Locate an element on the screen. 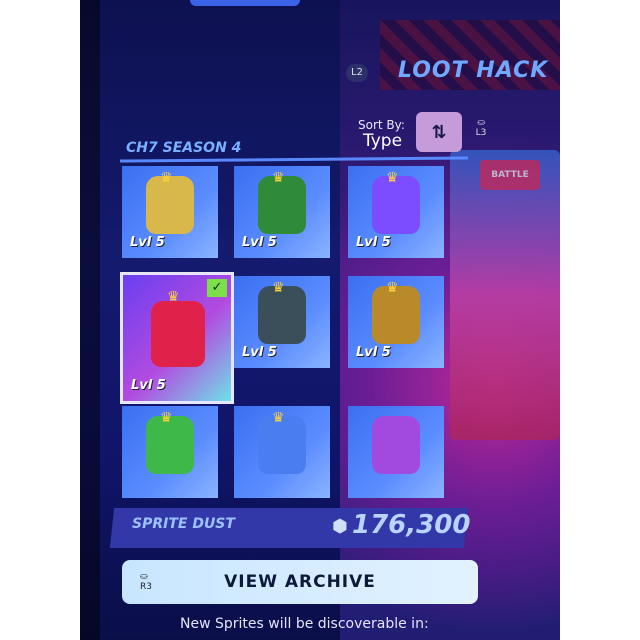  top-tab-indicator is located at coordinates (245, 3).